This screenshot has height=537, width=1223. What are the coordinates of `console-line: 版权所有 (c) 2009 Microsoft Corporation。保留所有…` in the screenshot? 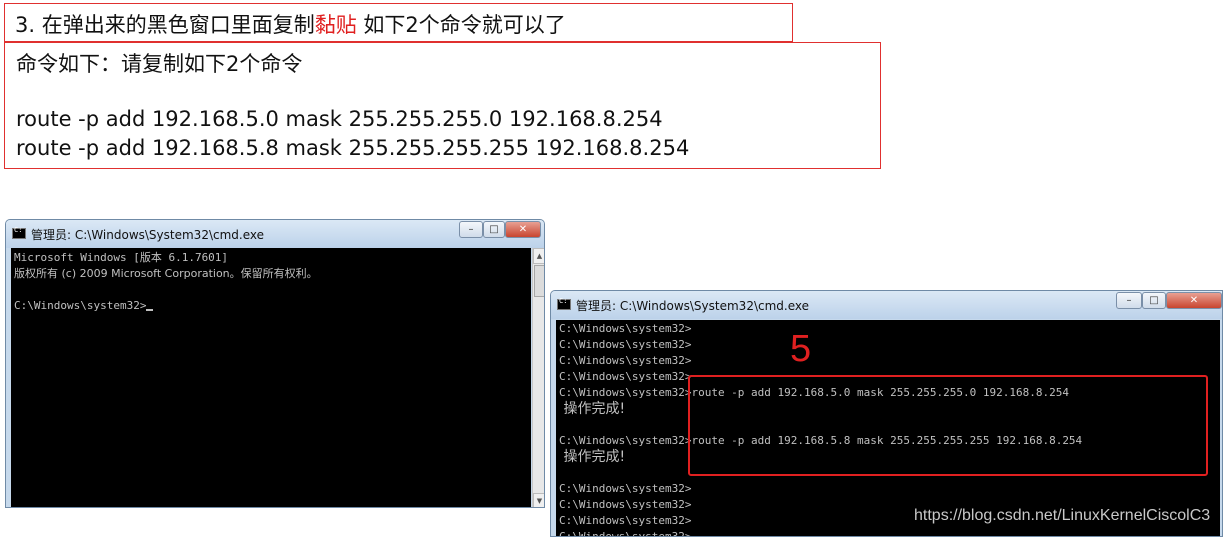 It's located at (166, 273).